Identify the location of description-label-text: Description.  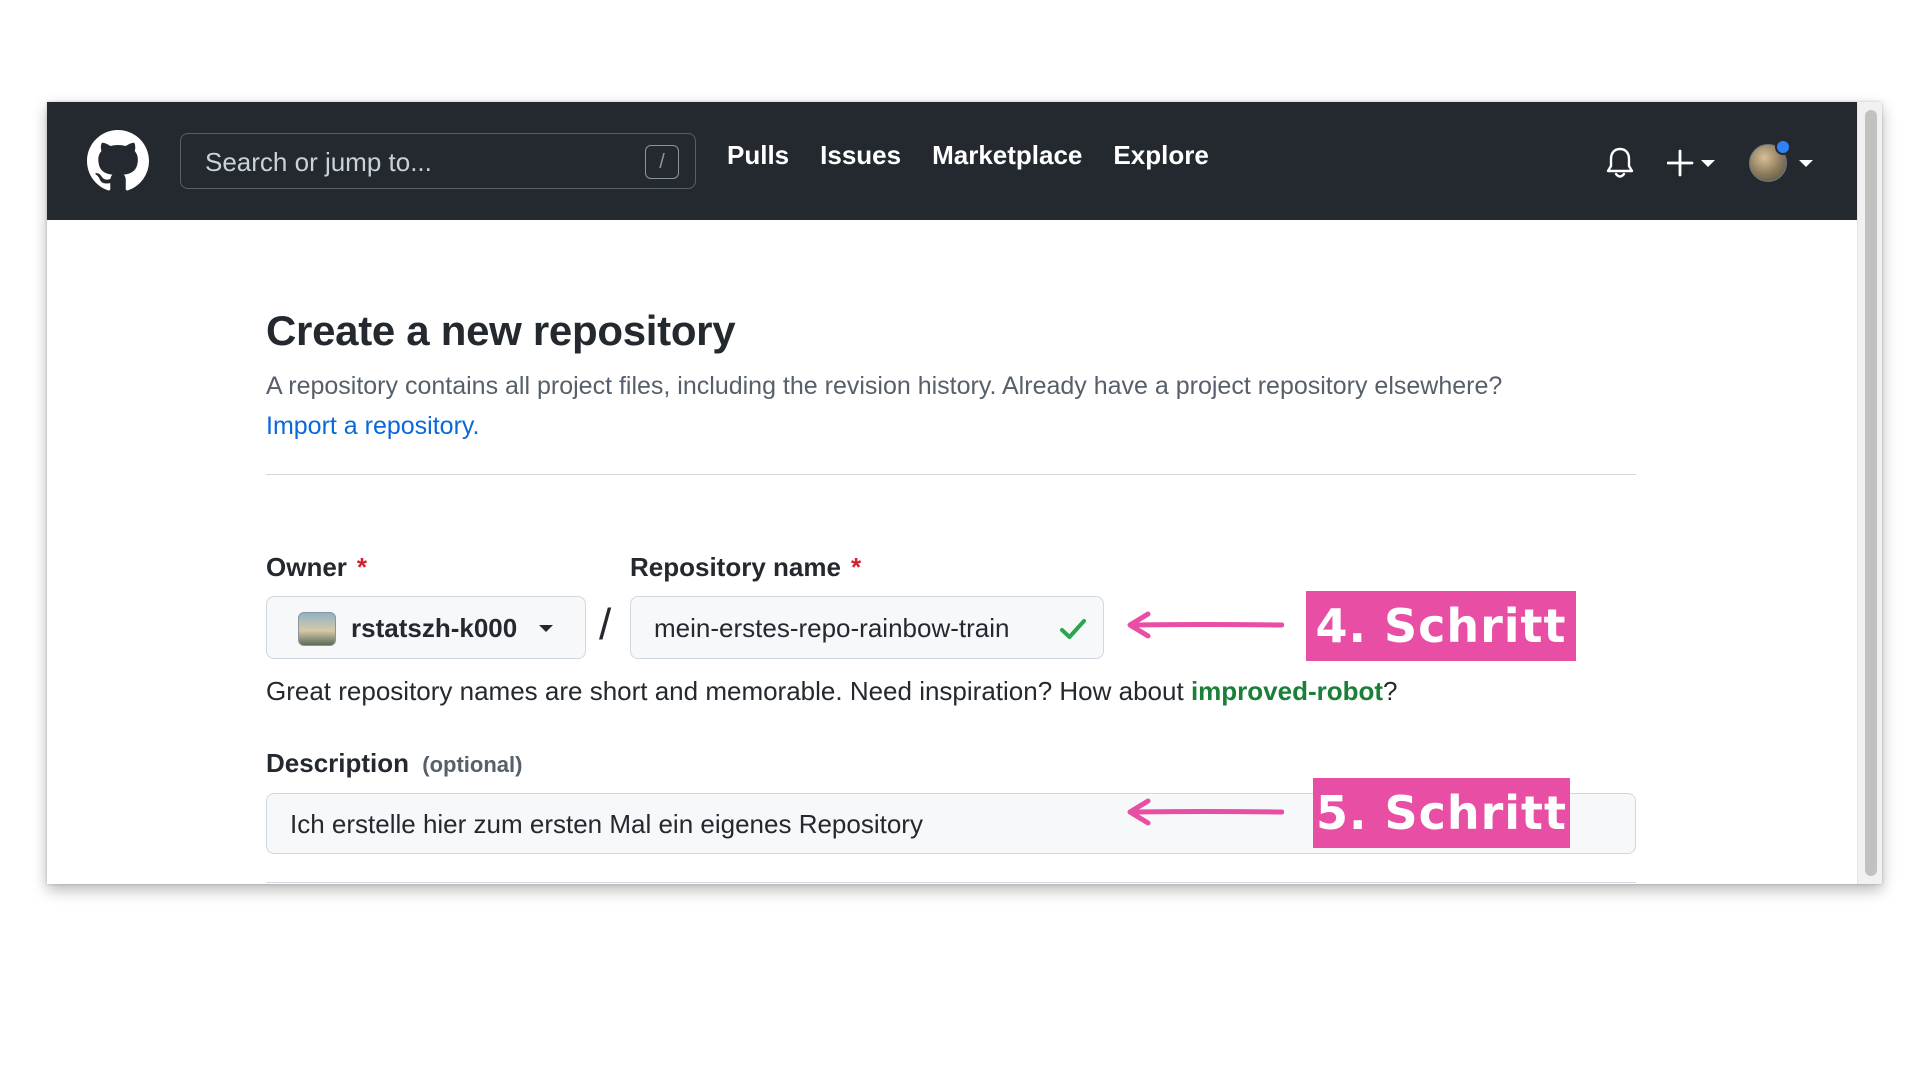
(338, 763).